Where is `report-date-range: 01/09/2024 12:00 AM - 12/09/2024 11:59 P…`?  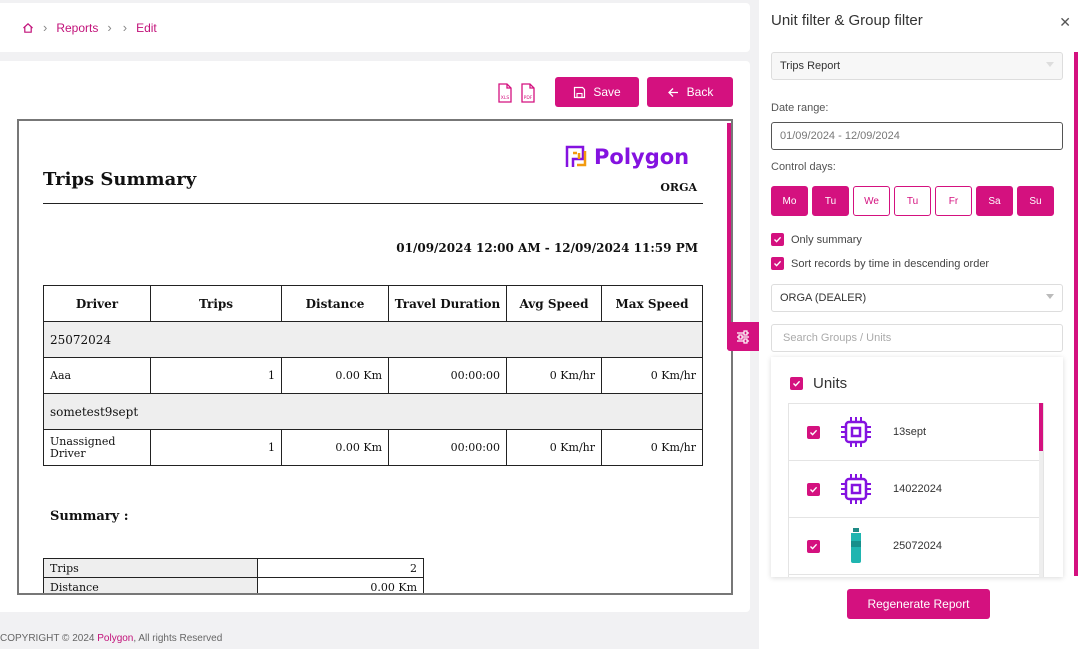
report-date-range: 01/09/2024 12:00 AM - 12/09/2024 11:59 P… is located at coordinates (547, 248).